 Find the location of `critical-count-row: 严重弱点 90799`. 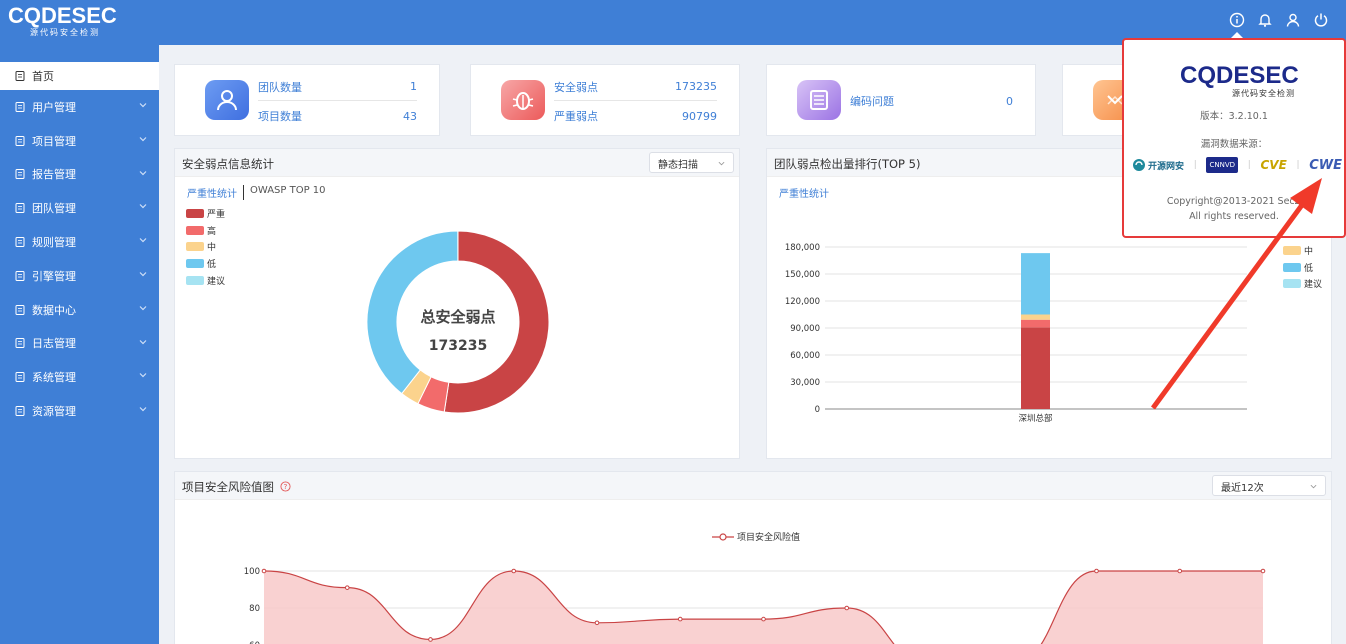

critical-count-row: 严重弱点 90799 is located at coordinates (635, 116).